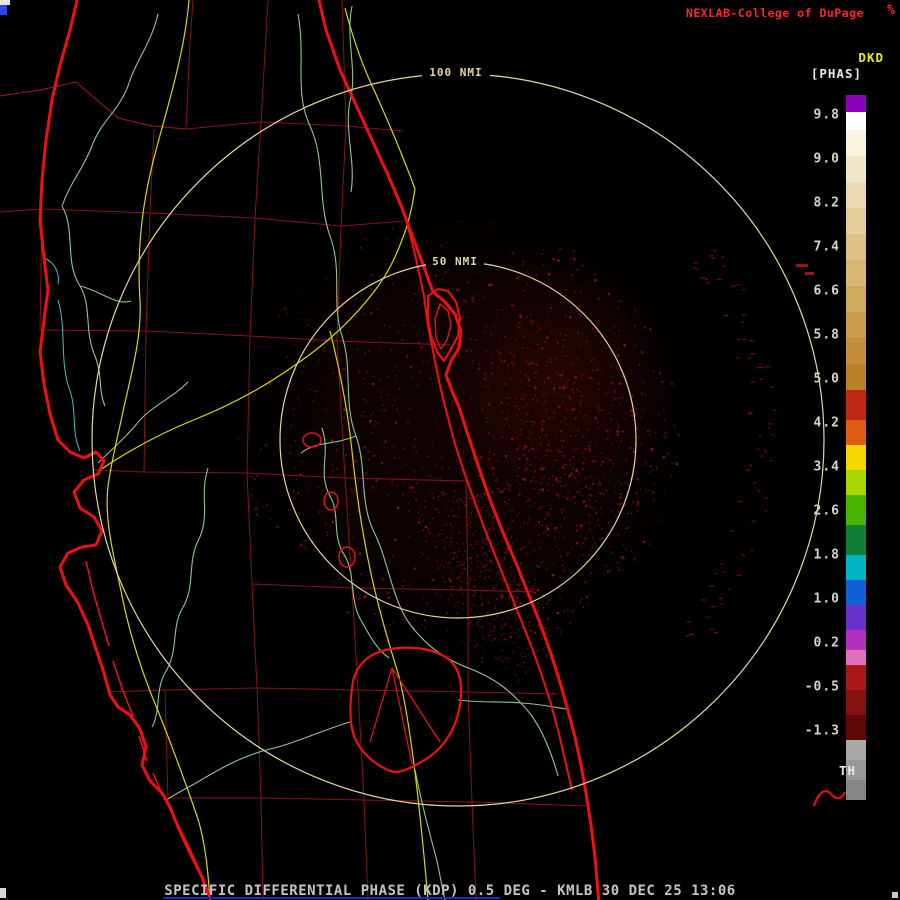 Image resolution: width=900 pixels, height=900 pixels. I want to click on threshold-label: TH, so click(847, 770).